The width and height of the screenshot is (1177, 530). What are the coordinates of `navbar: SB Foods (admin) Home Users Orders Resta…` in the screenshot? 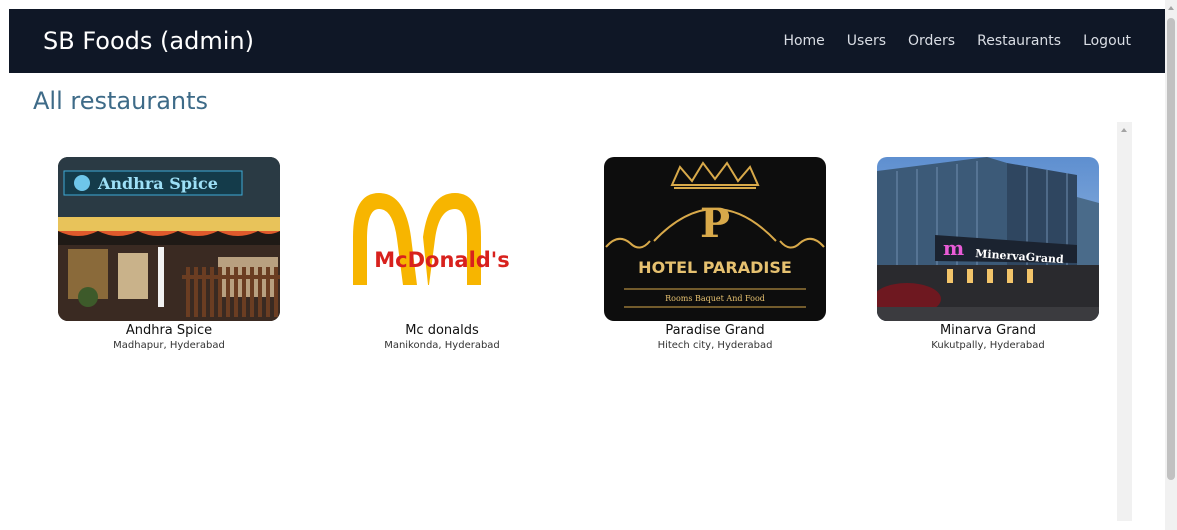 It's located at (587, 41).